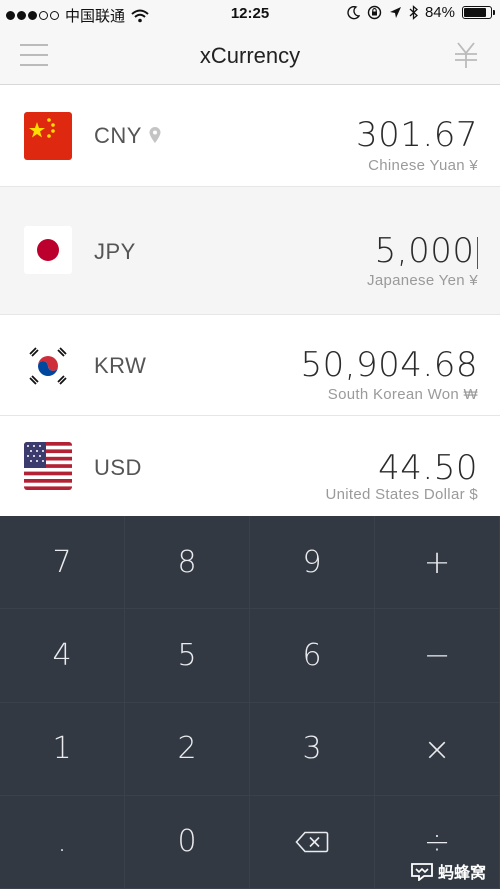  What do you see at coordinates (374, 12) in the screenshot?
I see `rotation-lock-icon` at bounding box center [374, 12].